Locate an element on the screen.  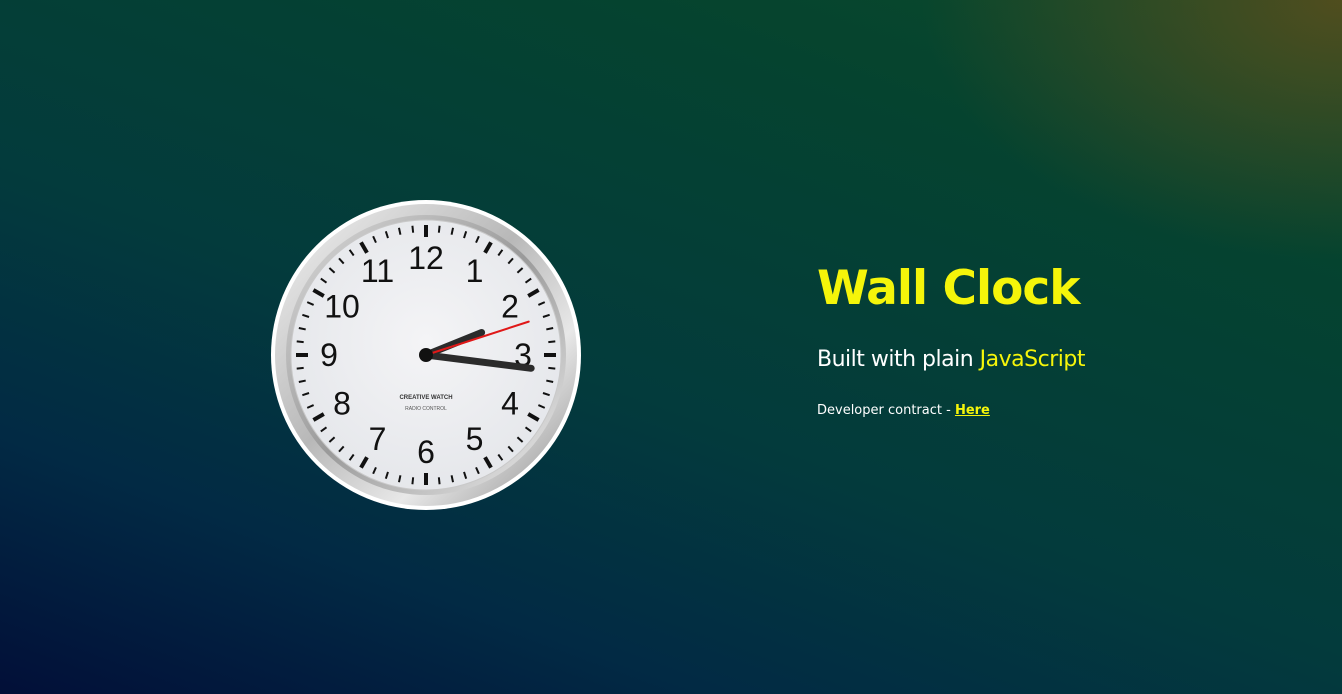
clock-model-label: RADIO CONTROL is located at coordinates (426, 409).